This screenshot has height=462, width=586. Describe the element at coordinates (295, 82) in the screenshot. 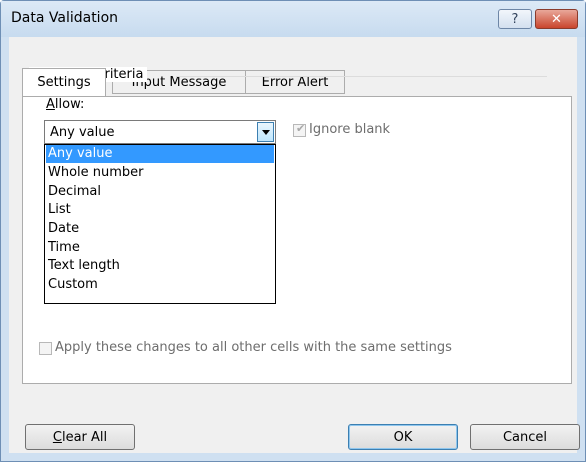

I see `tab-error-alert: Error Alert` at that location.